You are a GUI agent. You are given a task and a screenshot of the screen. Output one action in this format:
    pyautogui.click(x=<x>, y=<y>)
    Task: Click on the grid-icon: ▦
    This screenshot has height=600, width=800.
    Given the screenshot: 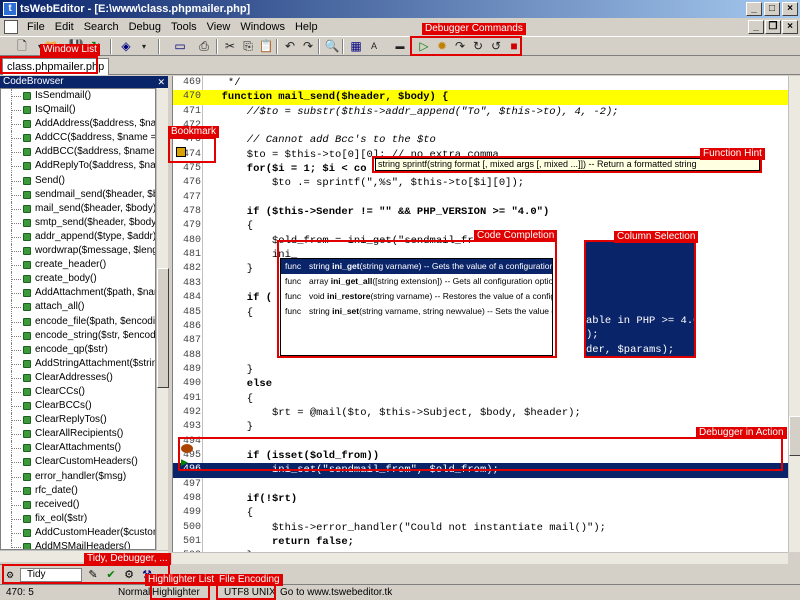 What is the action you would take?
    pyautogui.click(x=356, y=46)
    